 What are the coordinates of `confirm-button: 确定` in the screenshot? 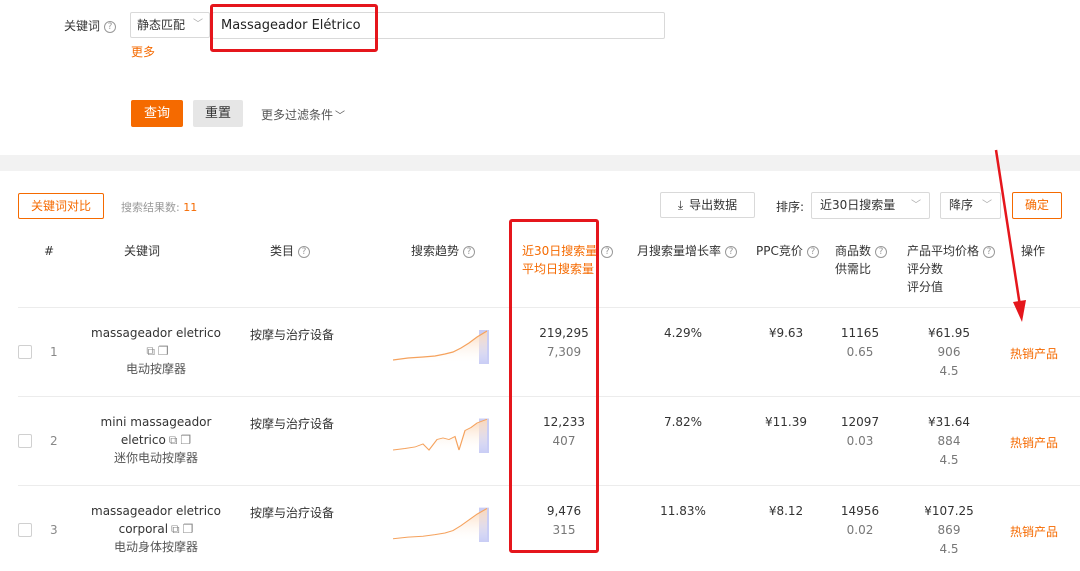 It's located at (1037, 205).